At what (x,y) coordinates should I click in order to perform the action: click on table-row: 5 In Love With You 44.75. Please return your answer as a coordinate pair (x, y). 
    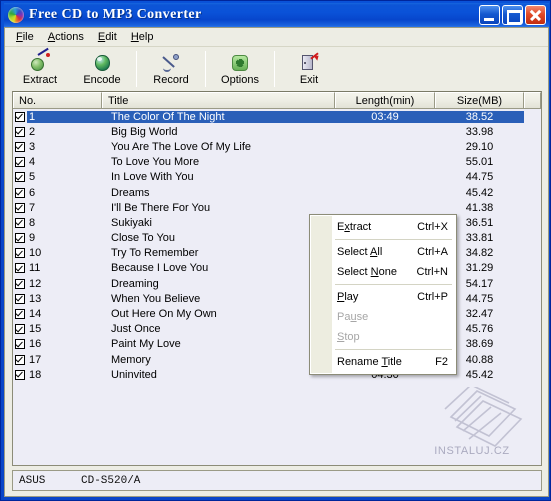
    Looking at the image, I should click on (277, 177).